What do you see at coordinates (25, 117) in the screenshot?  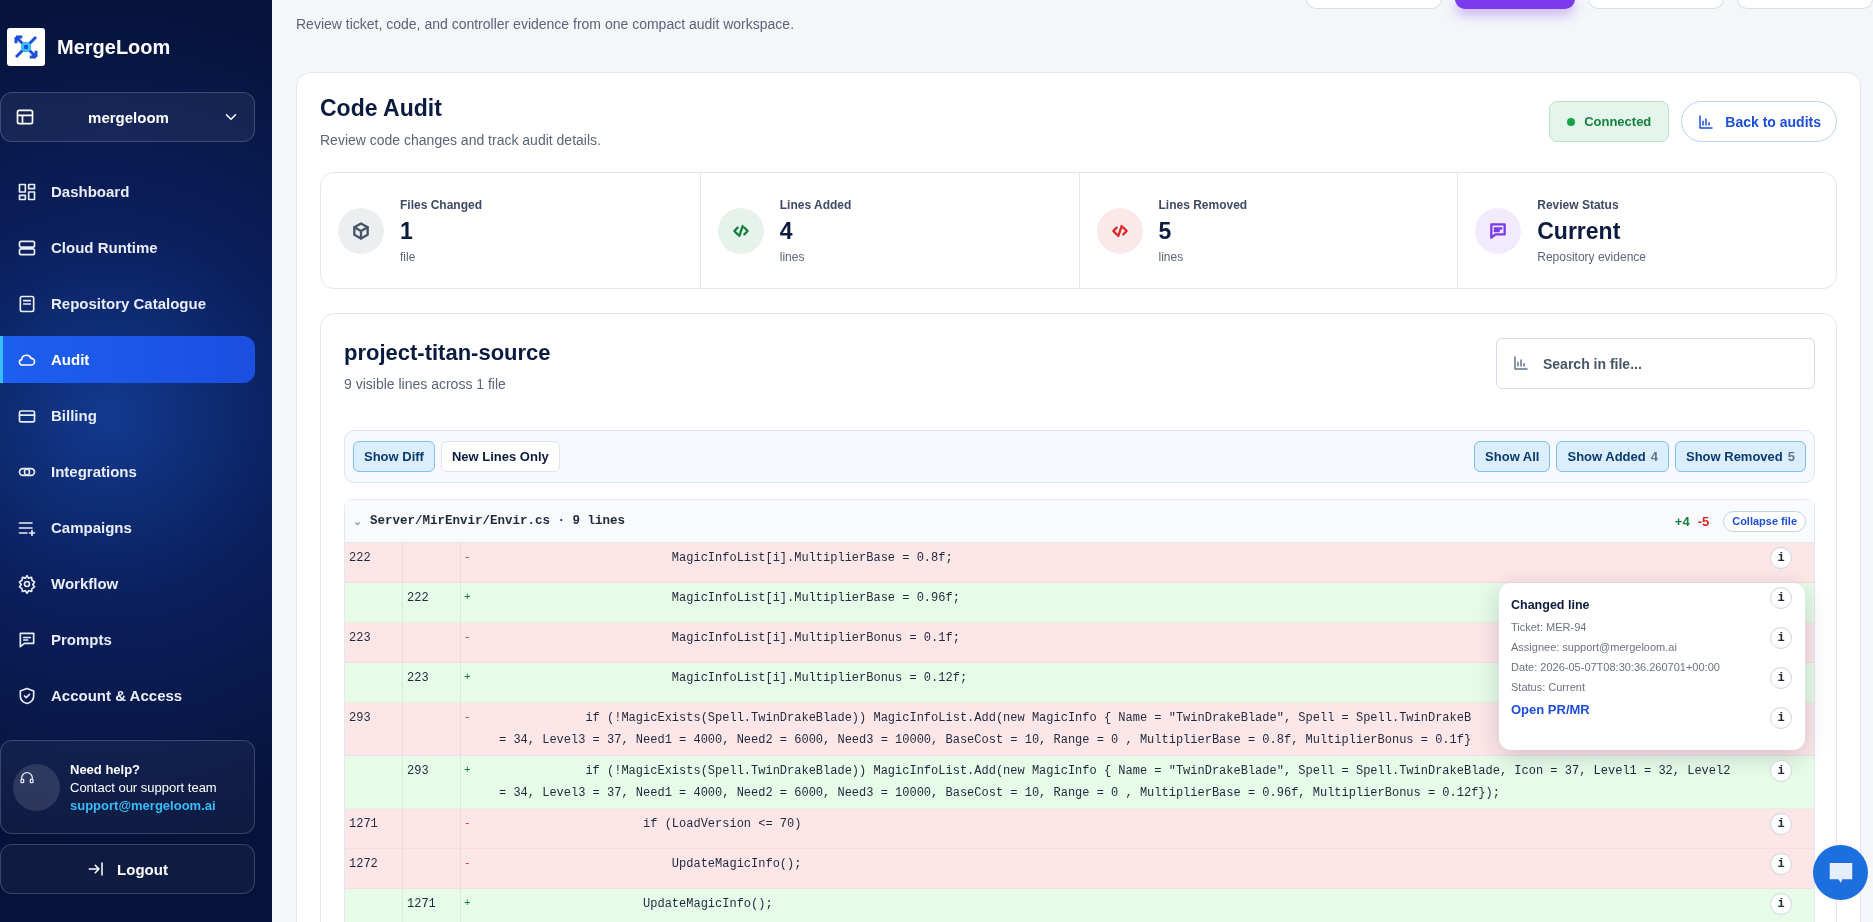 I see `table-icon` at bounding box center [25, 117].